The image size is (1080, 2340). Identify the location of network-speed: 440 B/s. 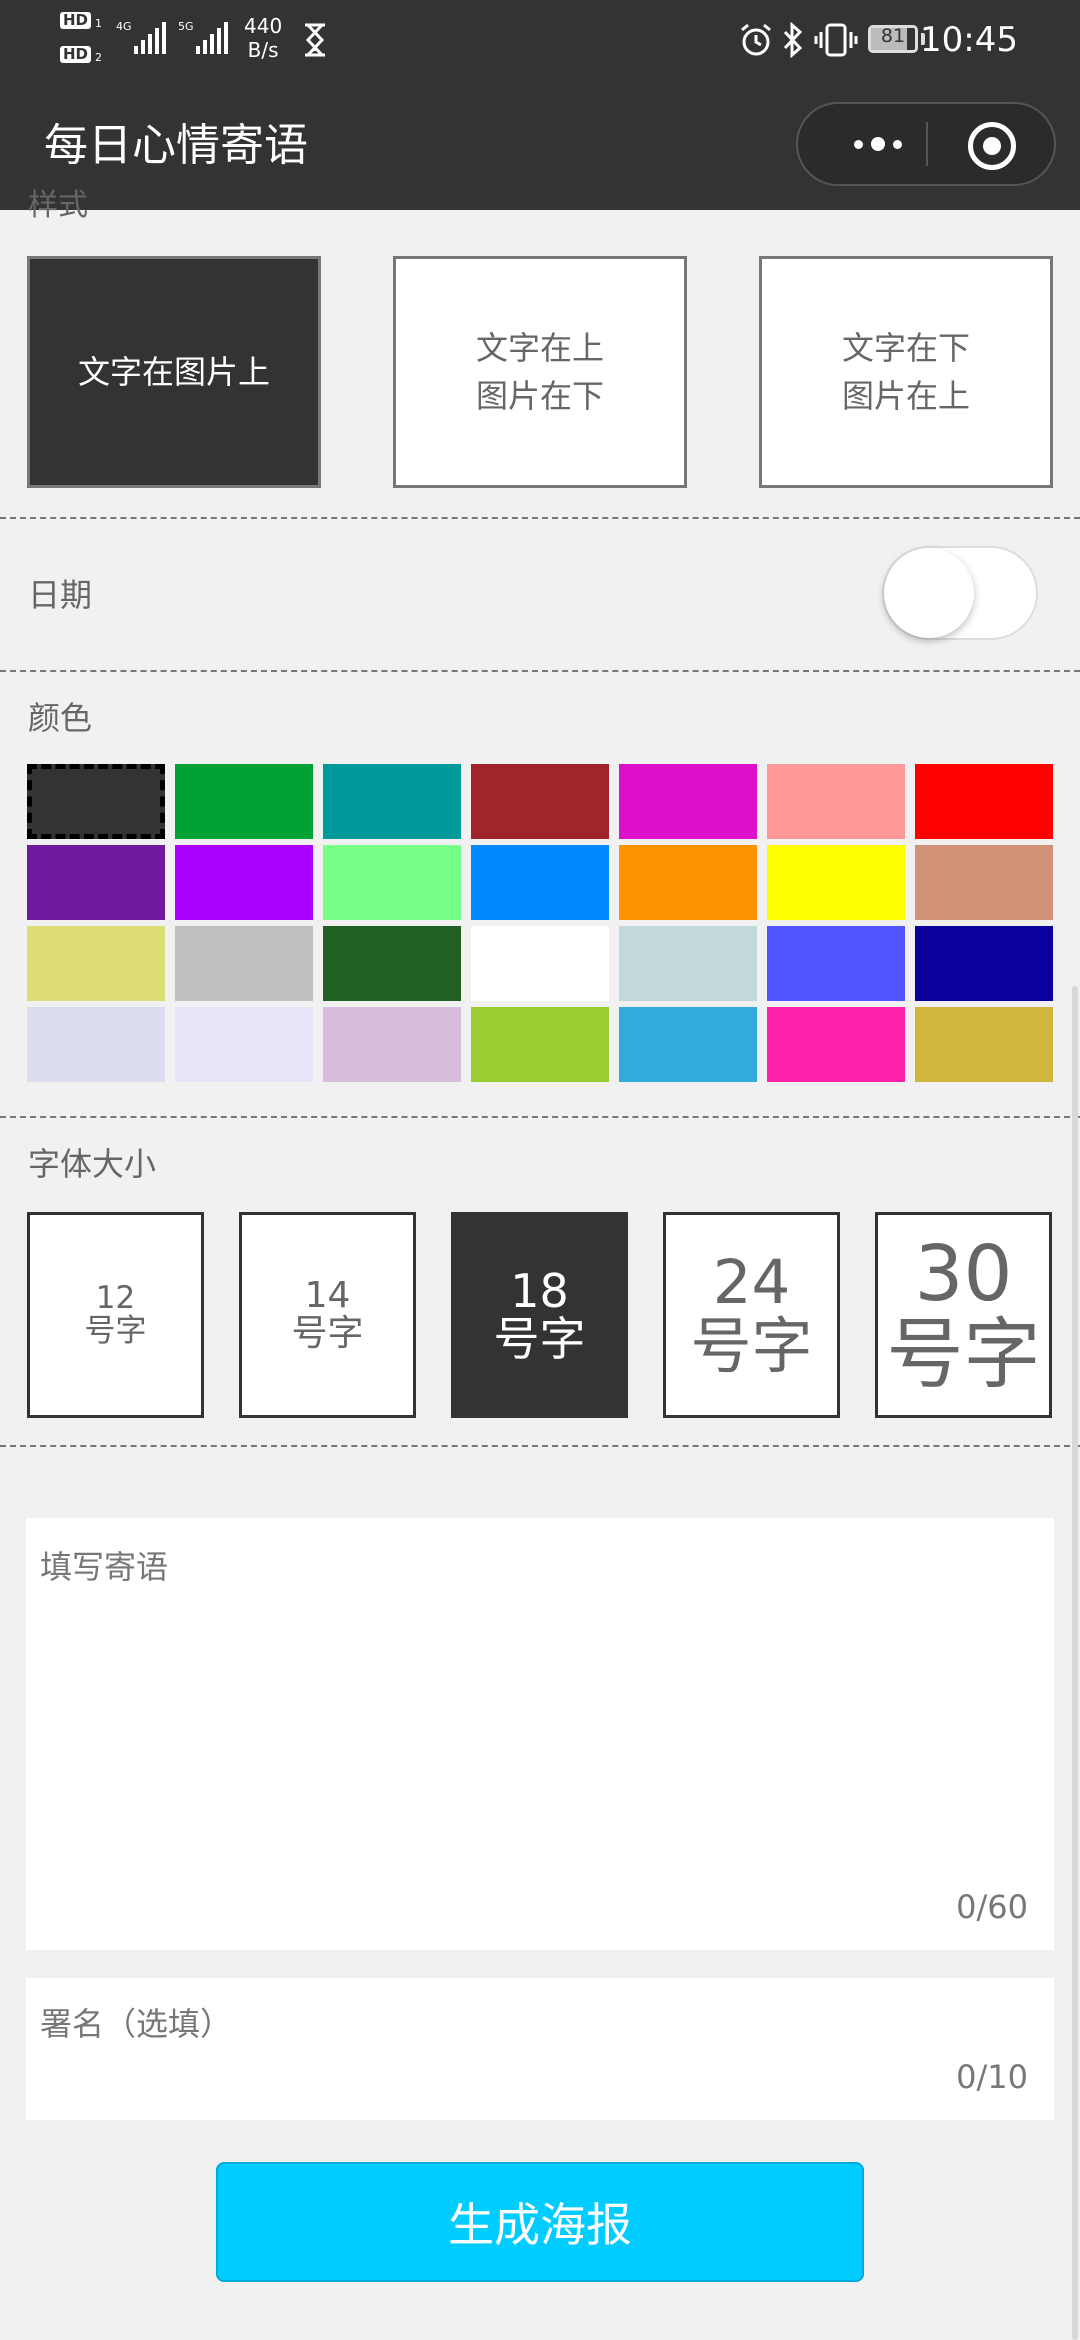
(263, 38).